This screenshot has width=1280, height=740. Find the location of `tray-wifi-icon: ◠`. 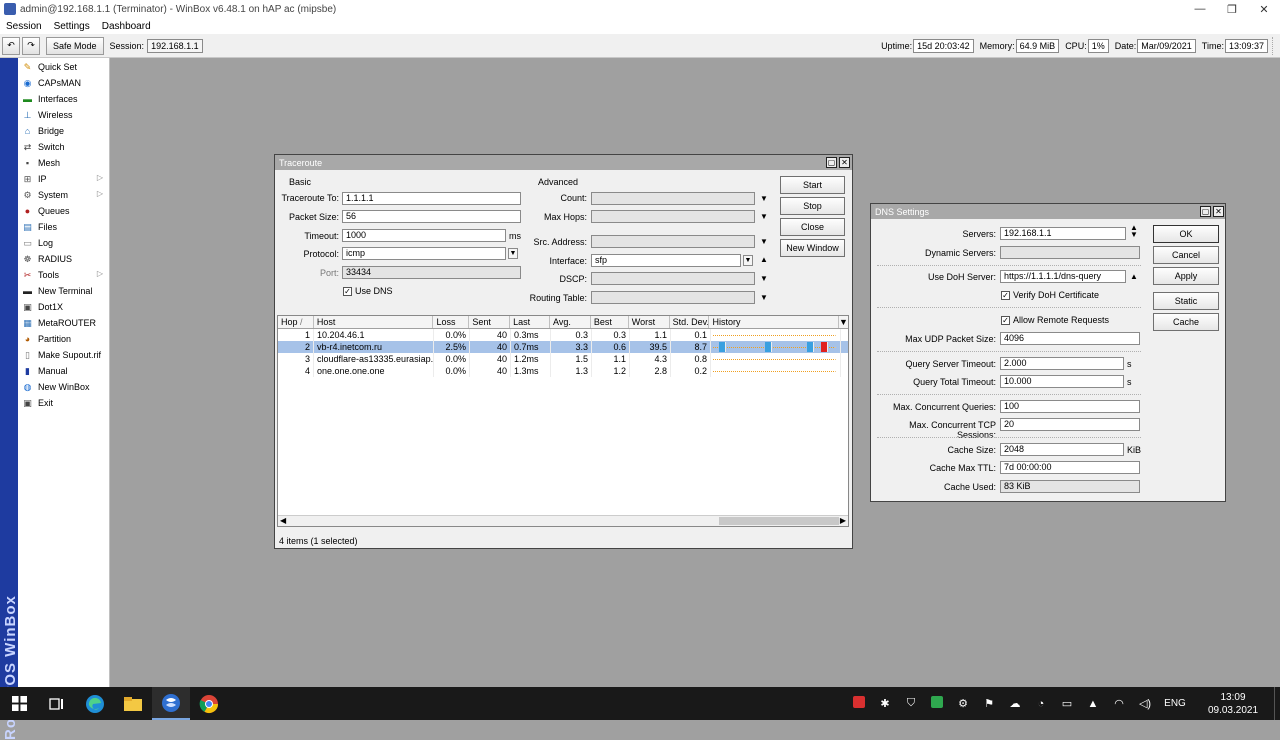

tray-wifi-icon: ◠ is located at coordinates (1119, 703).